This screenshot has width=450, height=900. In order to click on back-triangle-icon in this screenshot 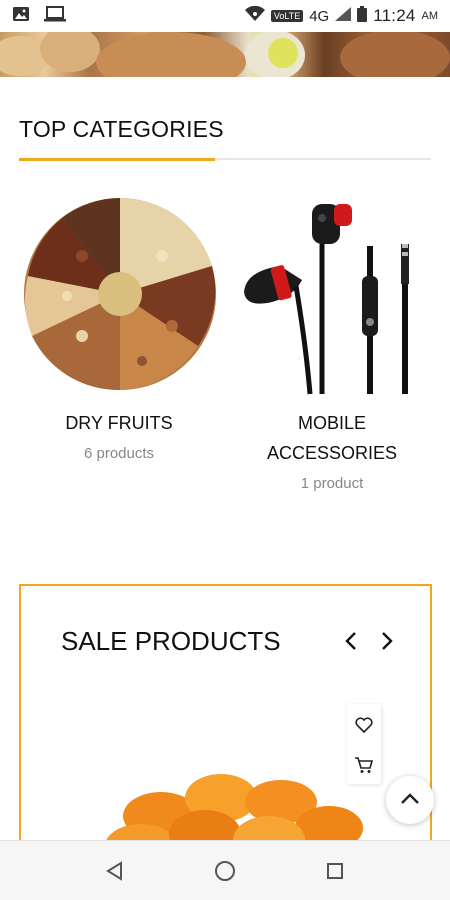, I will do `click(115, 871)`.